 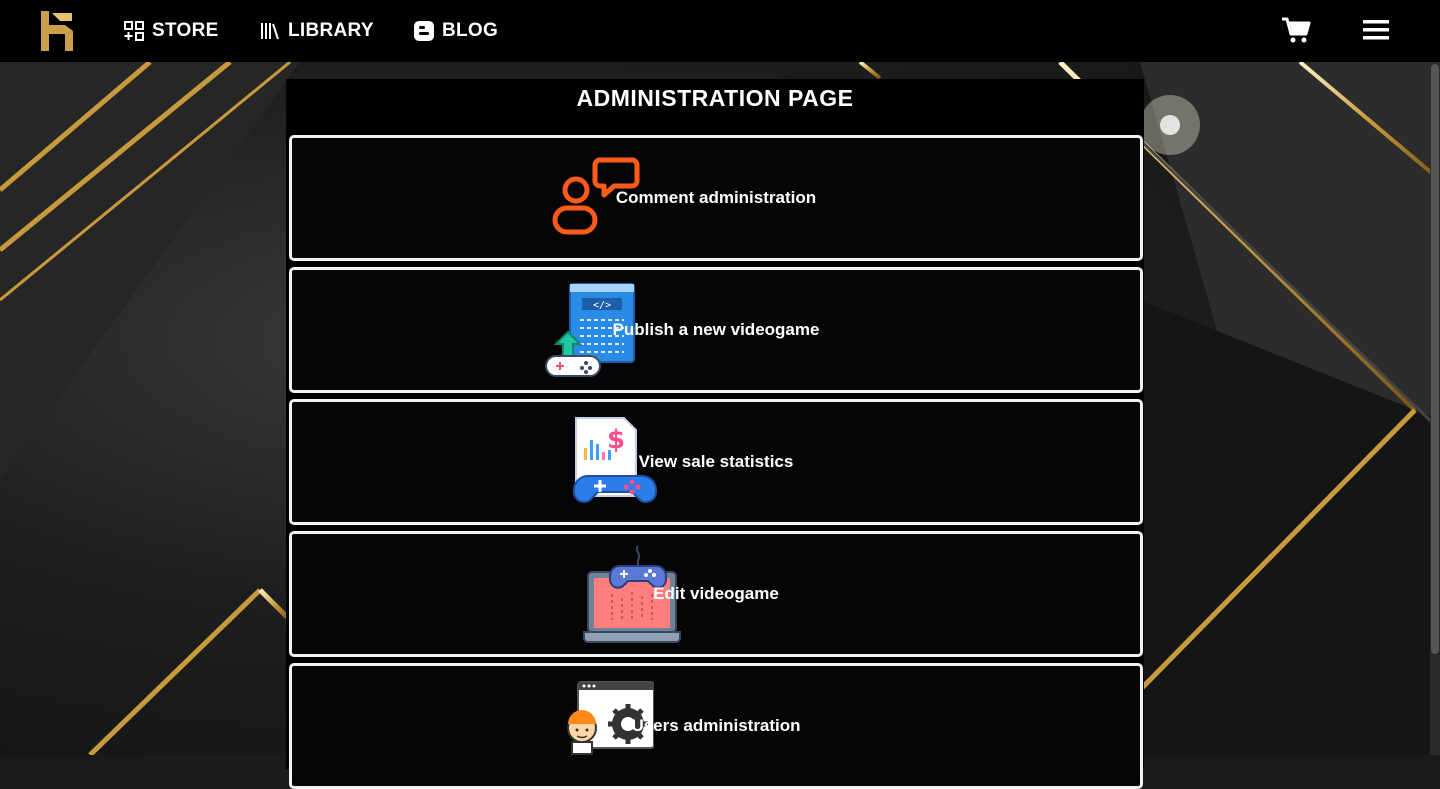 I want to click on card-label: View sale statistics, so click(x=716, y=461).